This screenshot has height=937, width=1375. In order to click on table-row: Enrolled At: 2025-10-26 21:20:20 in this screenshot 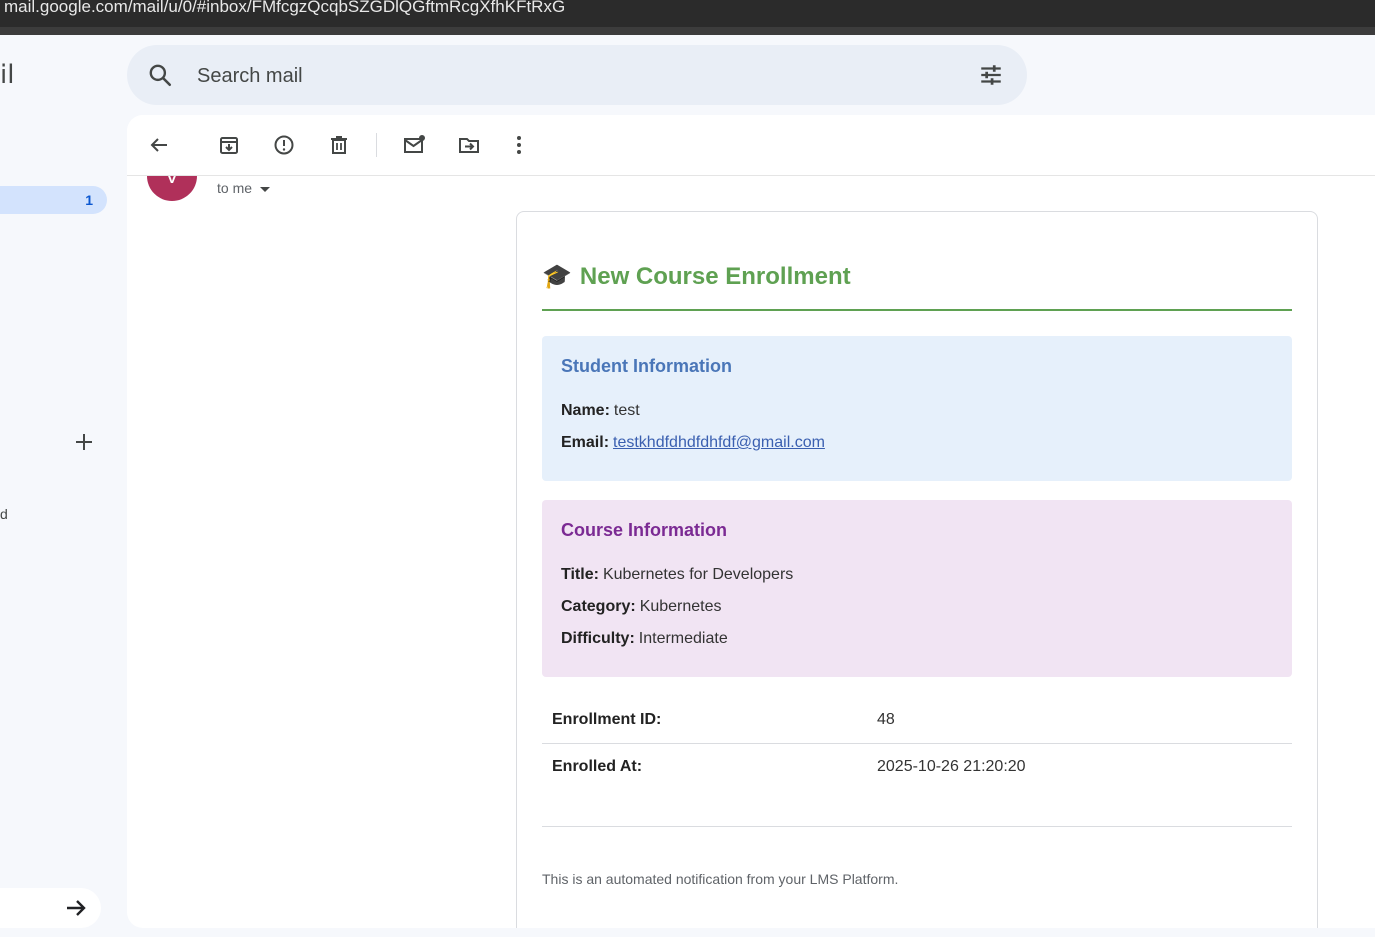, I will do `click(917, 767)`.